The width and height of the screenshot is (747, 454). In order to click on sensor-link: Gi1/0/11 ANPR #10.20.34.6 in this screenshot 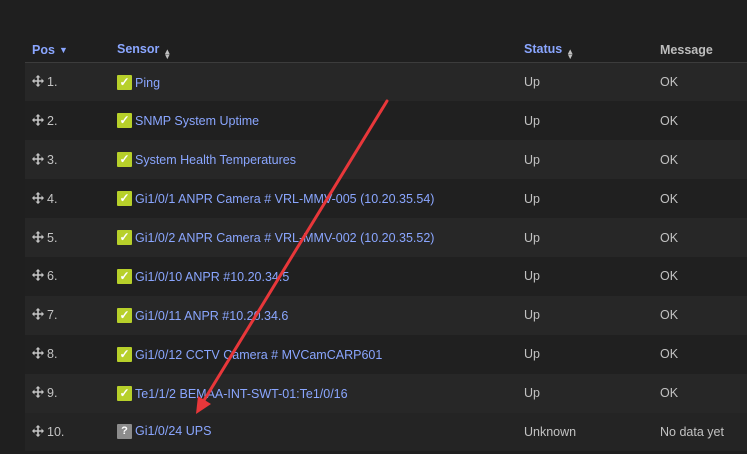, I will do `click(211, 316)`.